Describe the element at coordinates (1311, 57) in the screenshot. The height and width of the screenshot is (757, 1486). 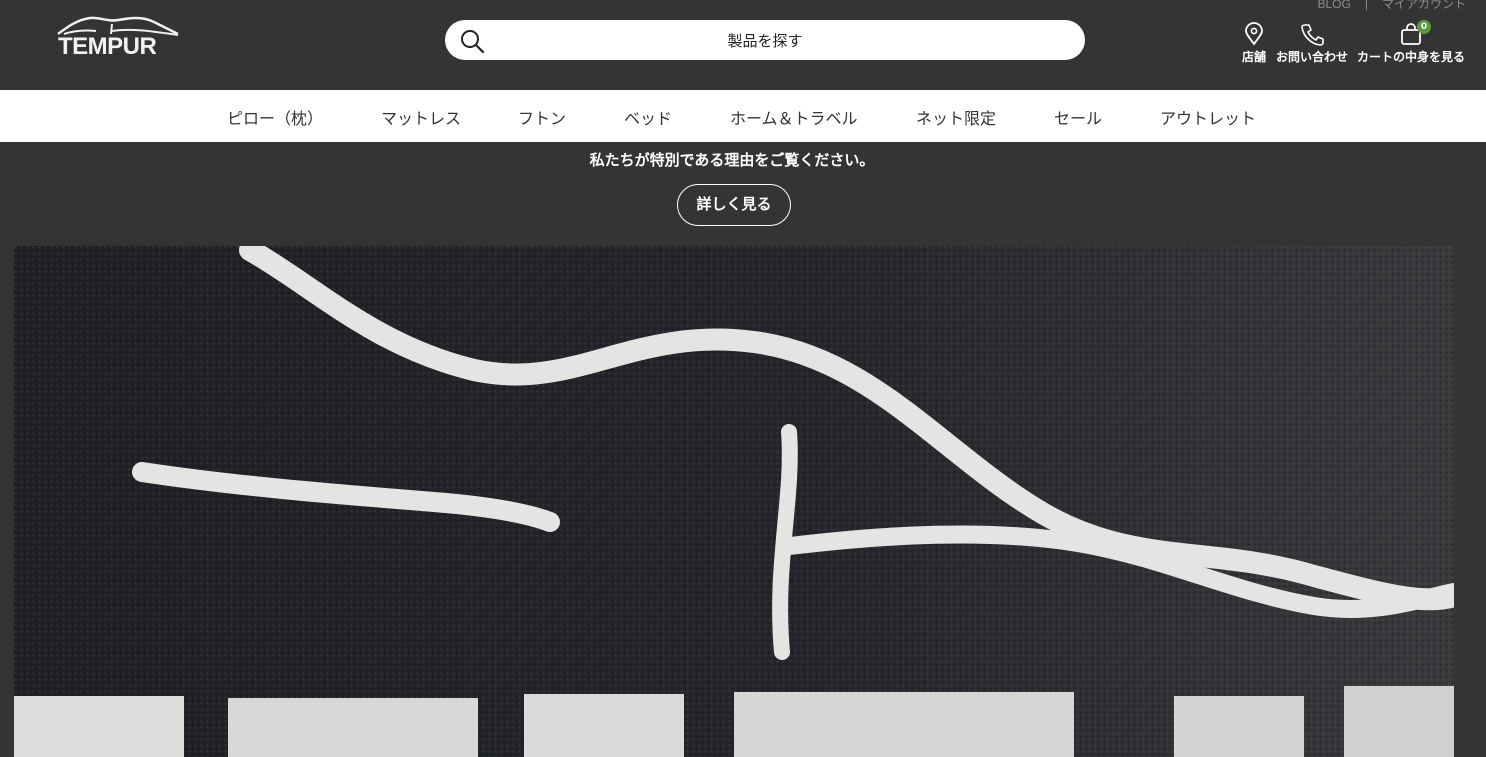
I see `contact-label: お問い合わせ` at that location.